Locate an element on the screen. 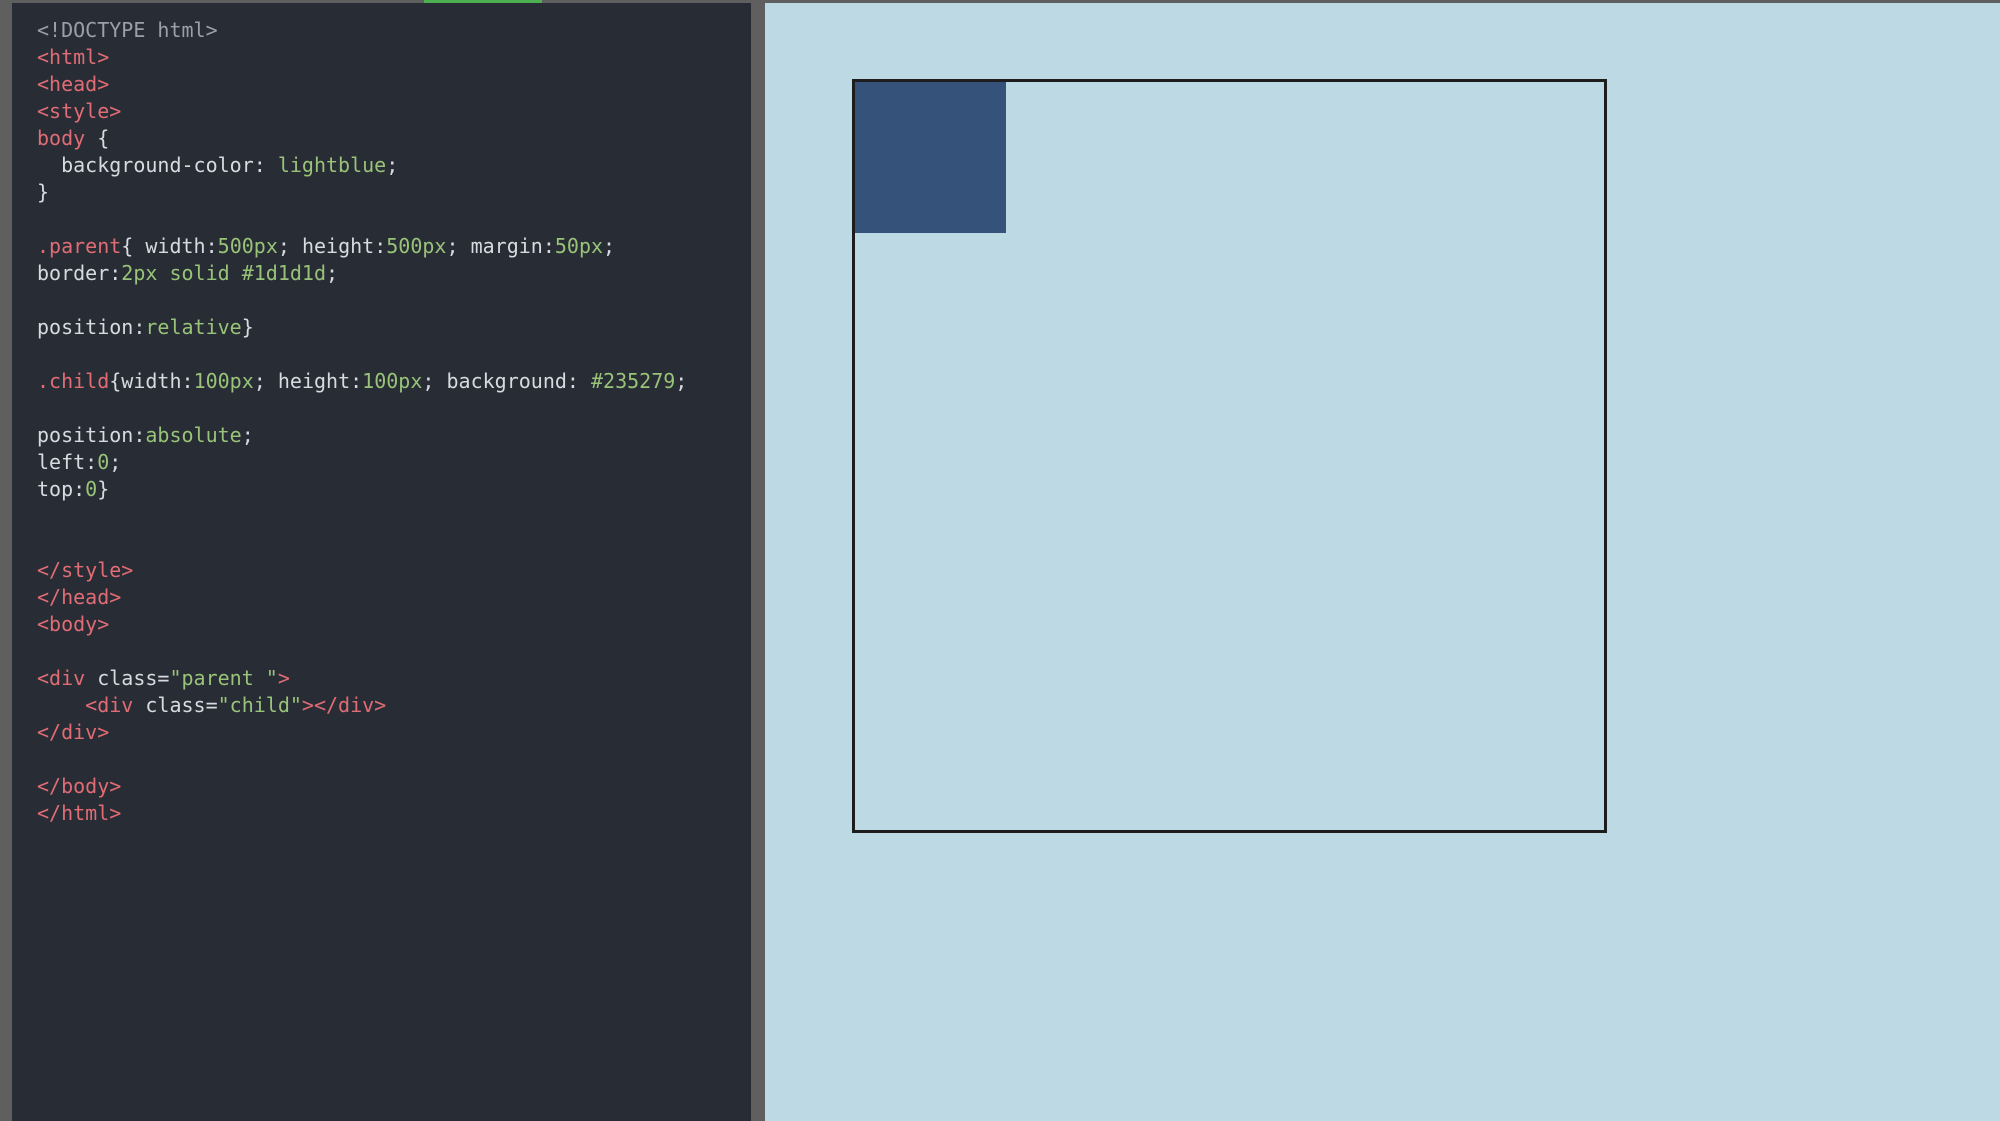 The image size is (2000, 1121). preview-child-box is located at coordinates (930, 157).